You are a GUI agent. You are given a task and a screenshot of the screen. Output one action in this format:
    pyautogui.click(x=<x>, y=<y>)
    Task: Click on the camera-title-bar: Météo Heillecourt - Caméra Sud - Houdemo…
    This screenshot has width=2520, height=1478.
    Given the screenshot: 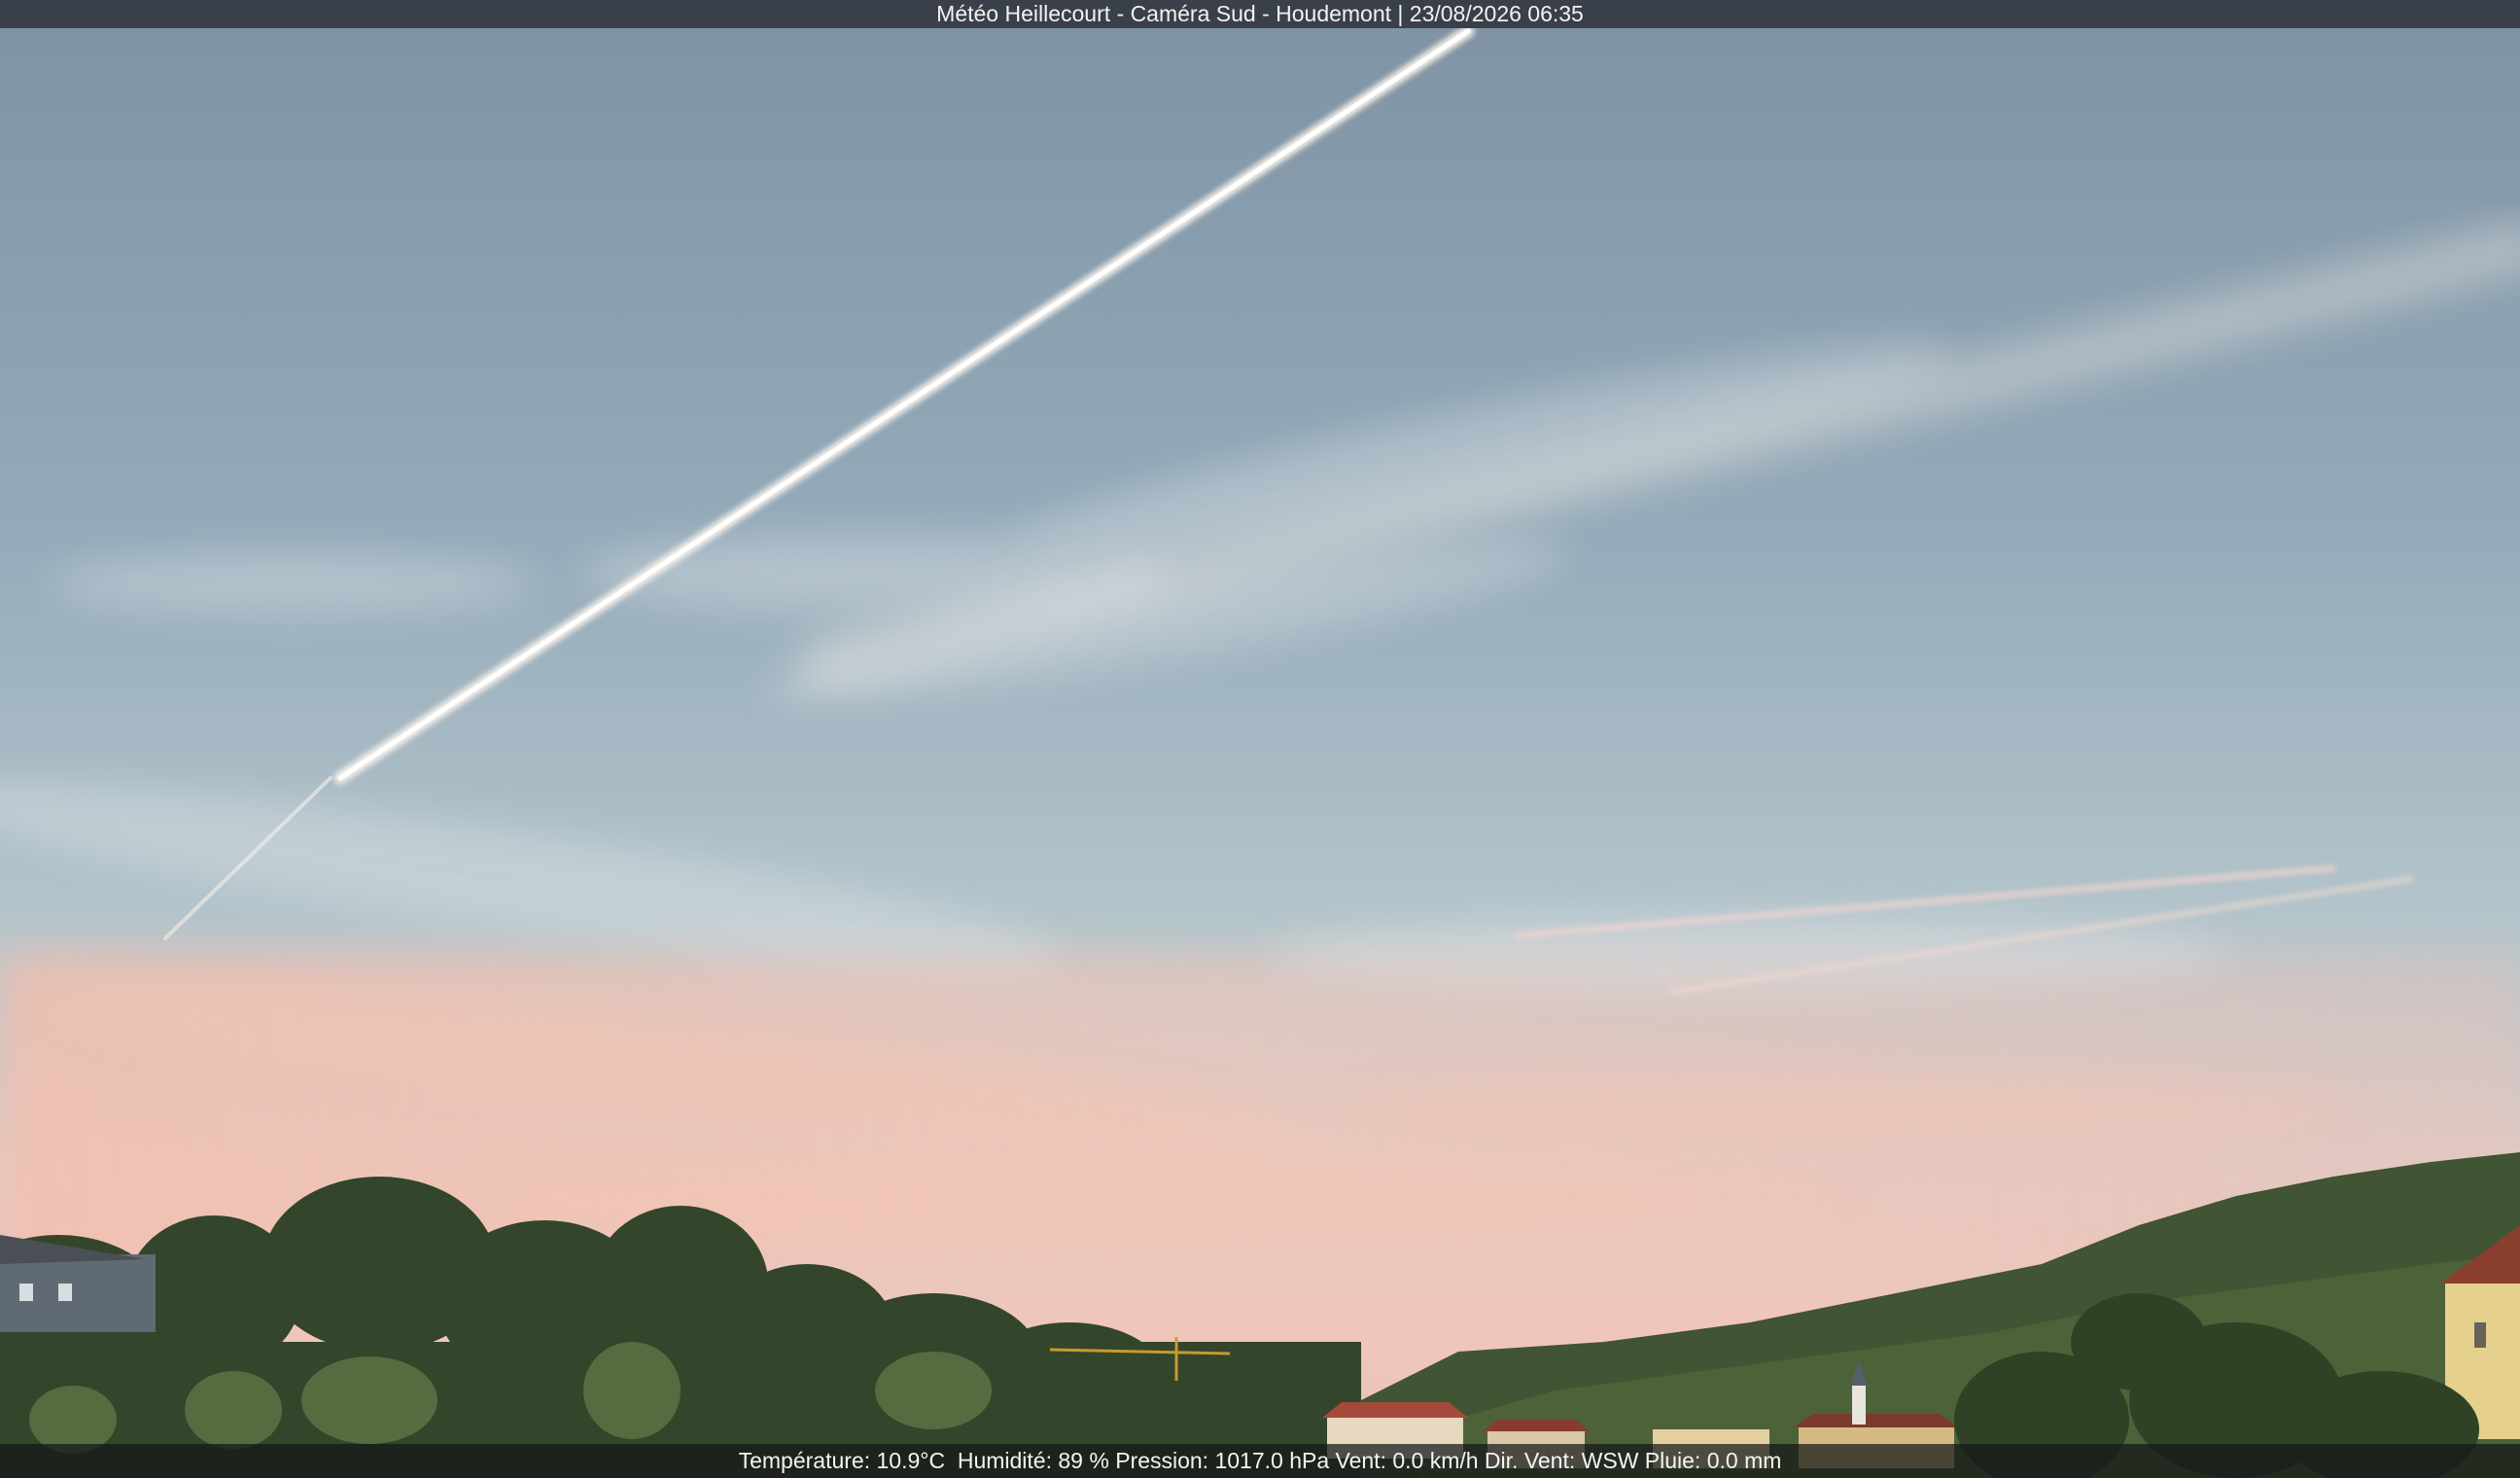 What is the action you would take?
    pyautogui.click(x=1260, y=14)
    